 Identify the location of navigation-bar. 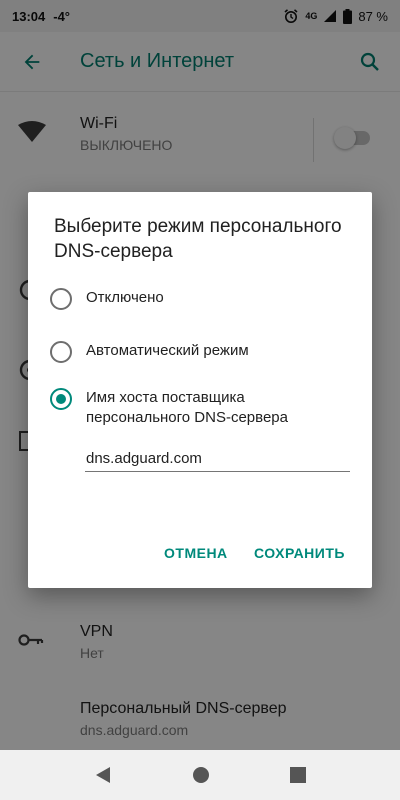
(200, 775).